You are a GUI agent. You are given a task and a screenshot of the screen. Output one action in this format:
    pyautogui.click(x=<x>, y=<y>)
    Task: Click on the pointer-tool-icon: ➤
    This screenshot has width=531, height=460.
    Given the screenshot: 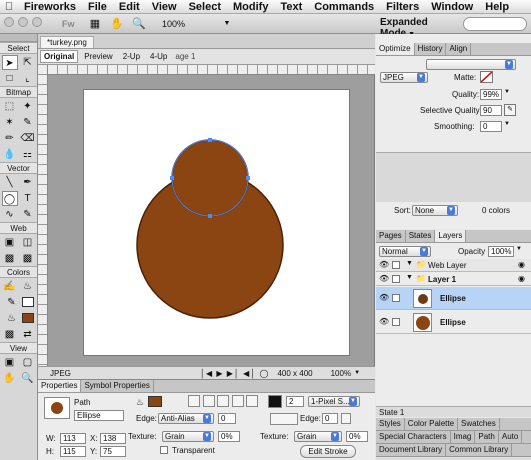 What is the action you would take?
    pyautogui.click(x=9, y=62)
    